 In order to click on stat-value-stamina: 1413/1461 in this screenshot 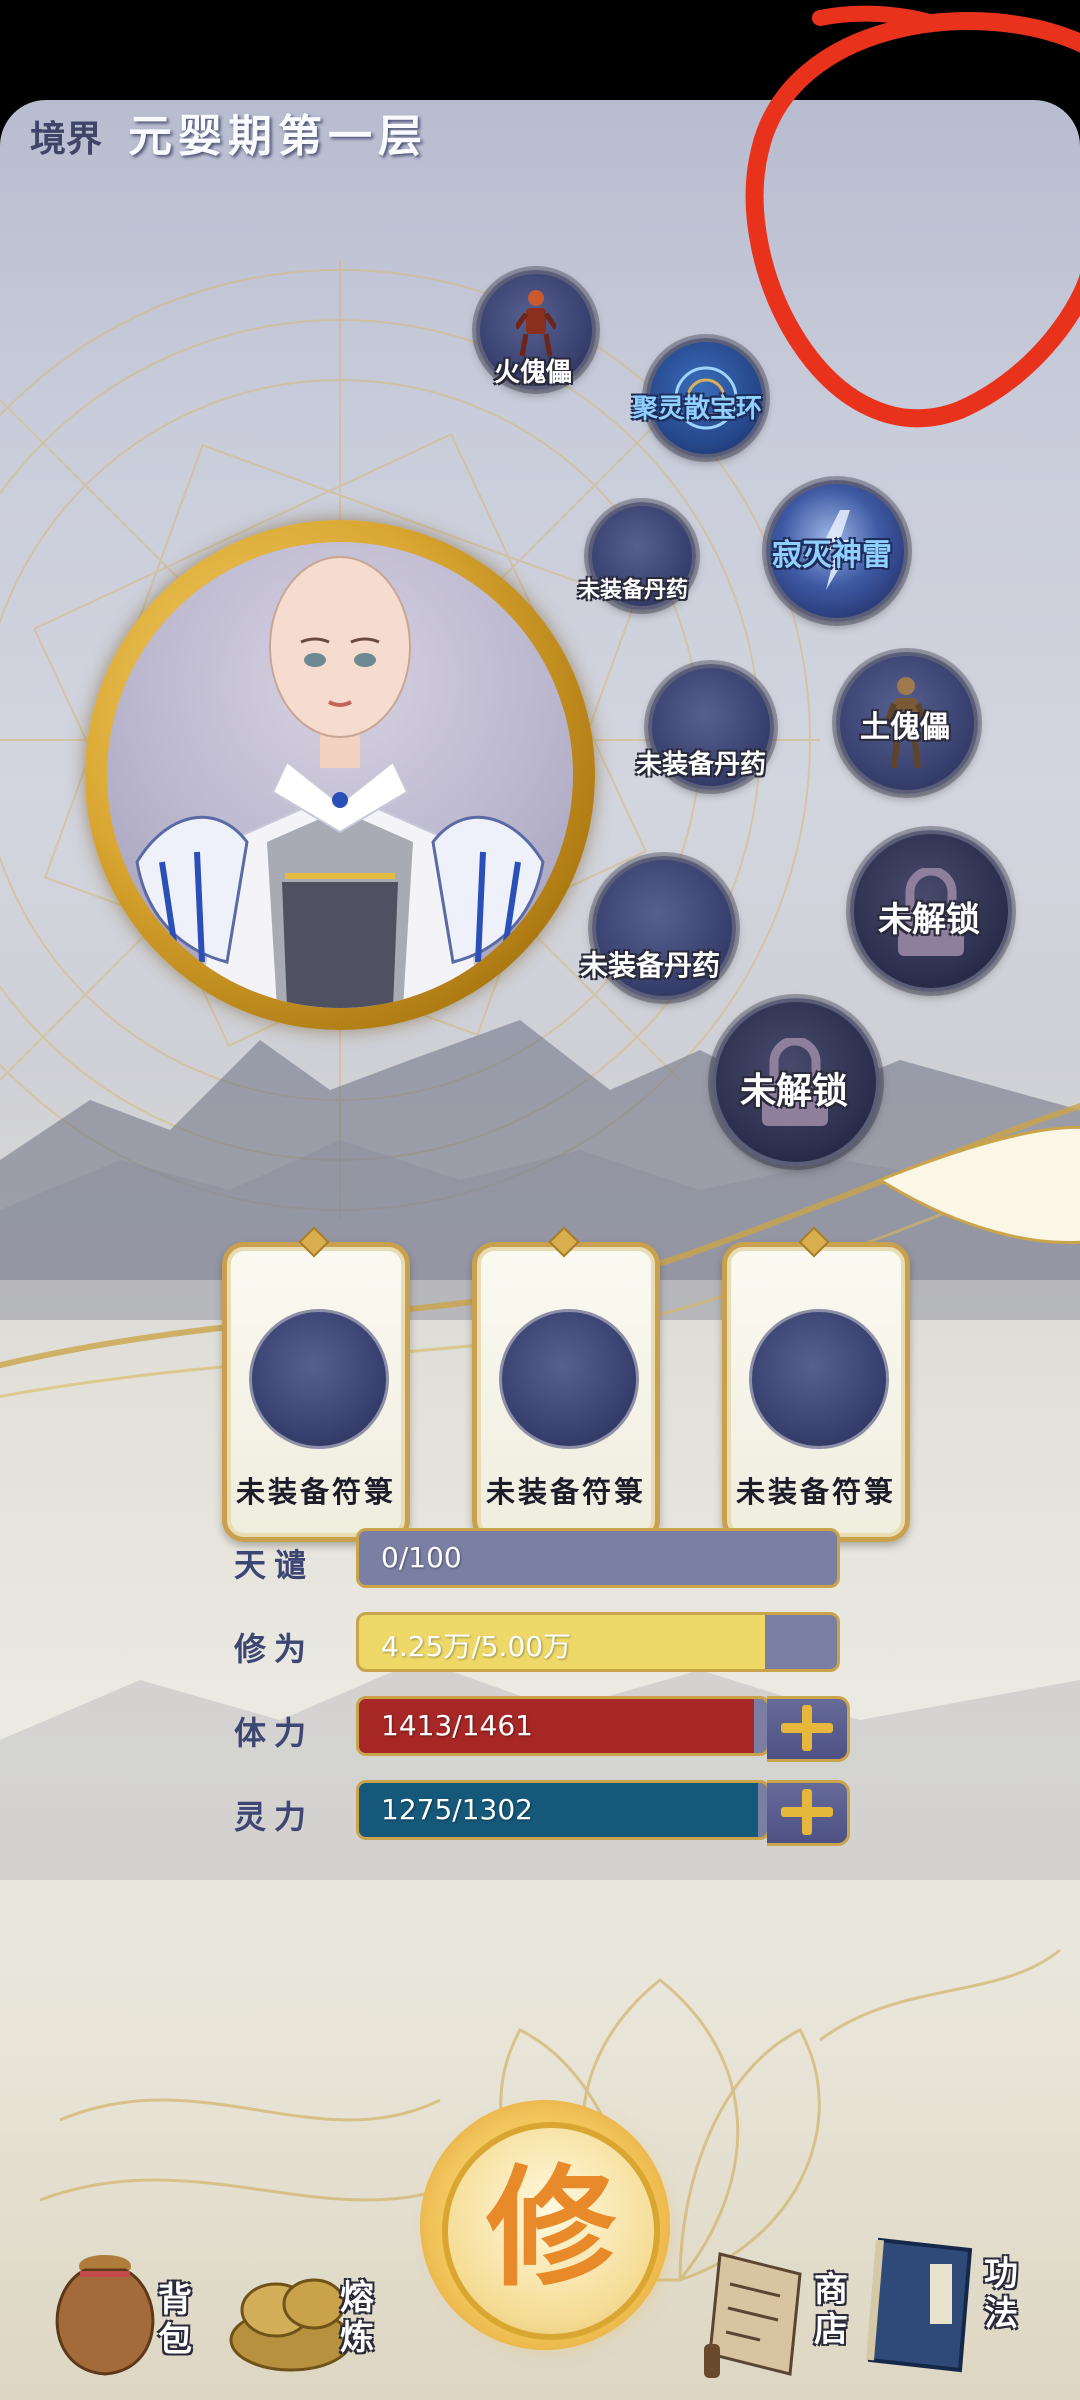, I will do `click(457, 1725)`.